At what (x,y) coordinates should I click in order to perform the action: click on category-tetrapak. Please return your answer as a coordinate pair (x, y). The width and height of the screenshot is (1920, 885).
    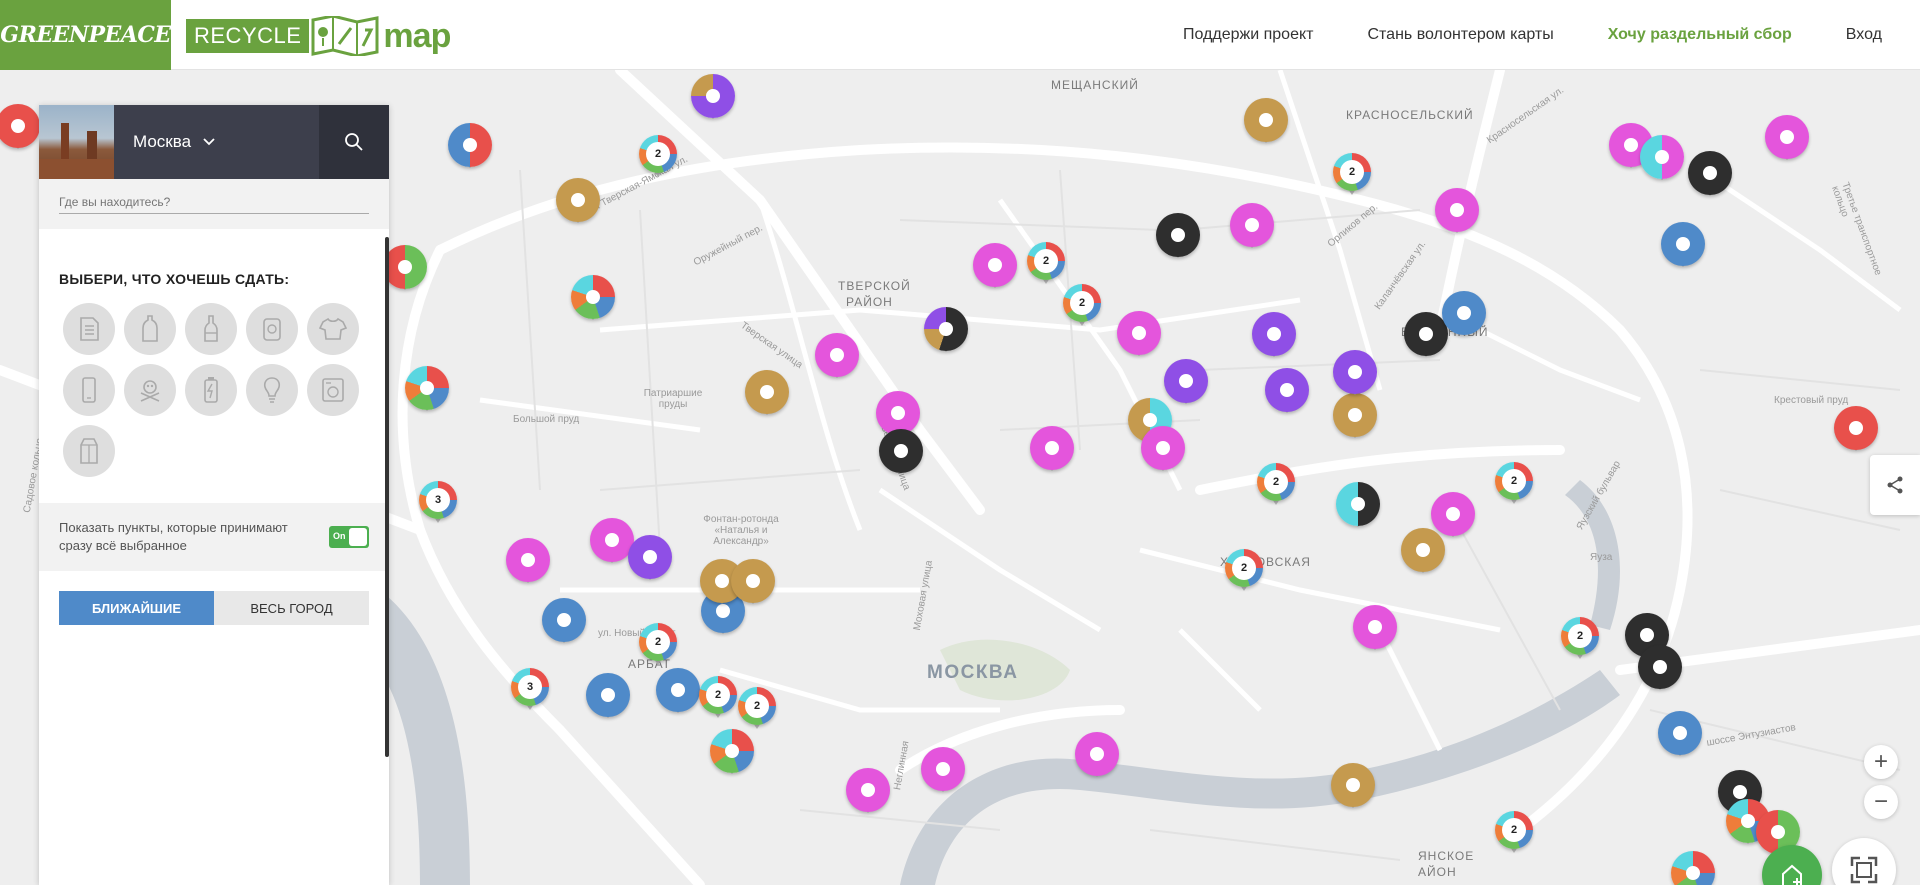
    Looking at the image, I should click on (89, 451).